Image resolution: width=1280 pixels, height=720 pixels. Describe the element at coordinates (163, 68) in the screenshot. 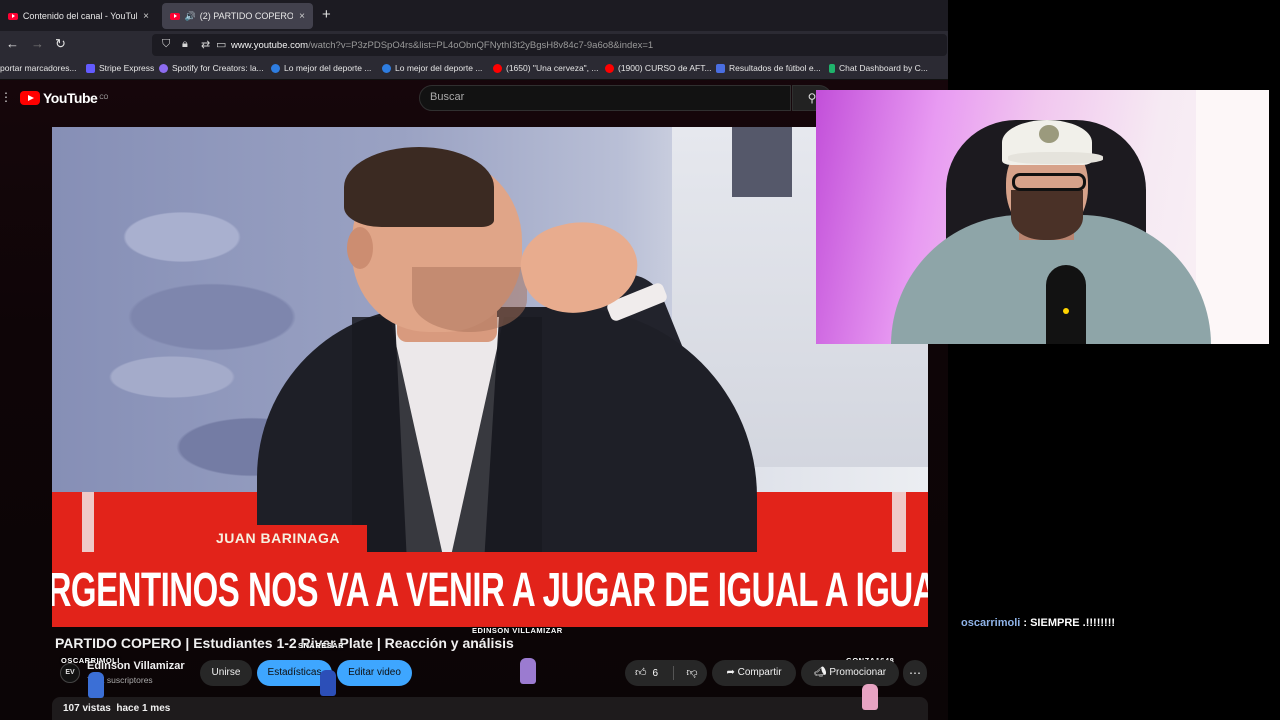

I see `spotify-icon` at that location.